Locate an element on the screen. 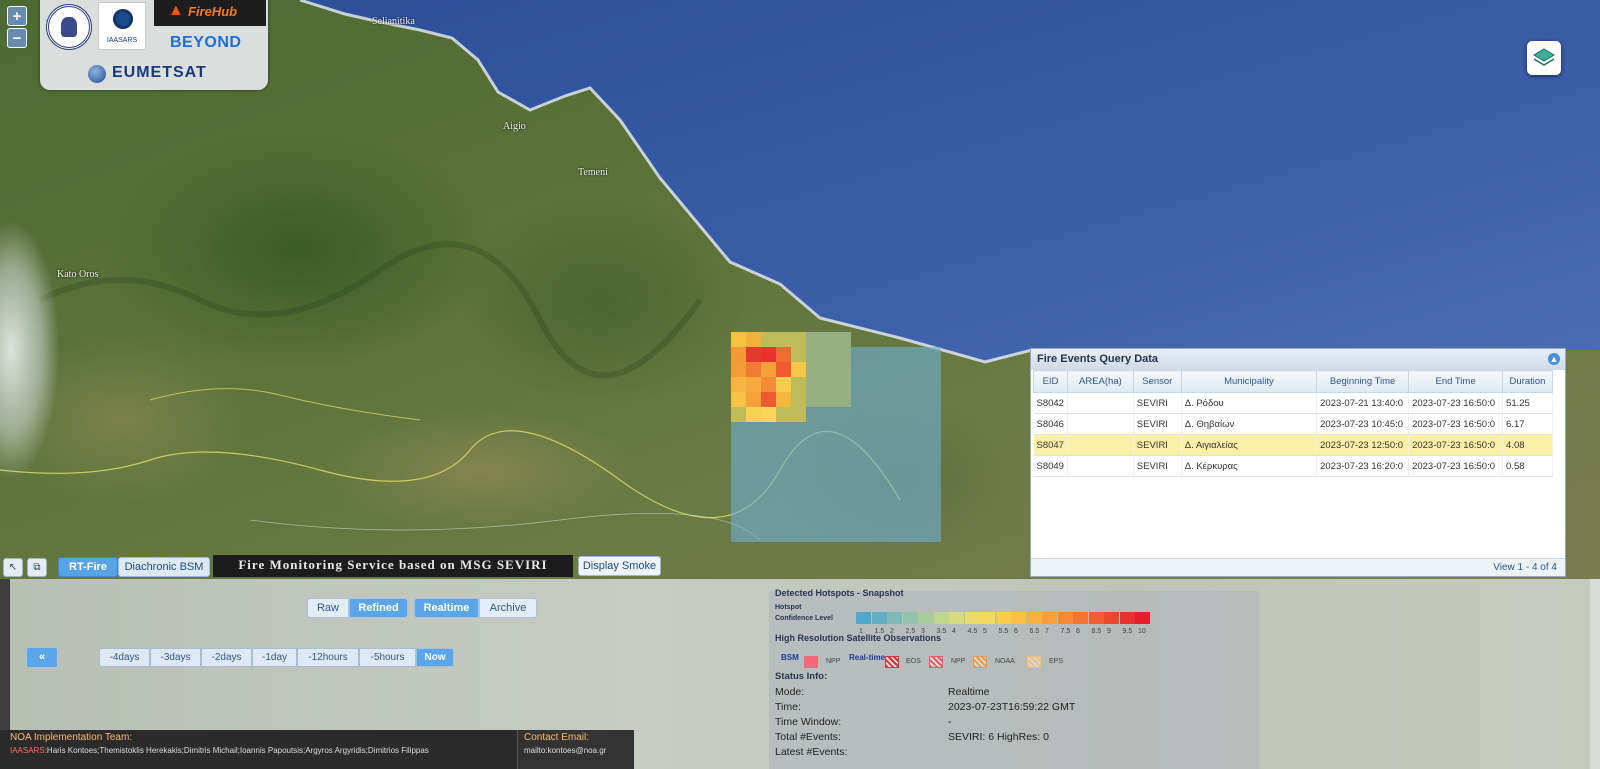 The width and height of the screenshot is (1600, 769). realtime-toggle: Realtime is located at coordinates (446, 608).